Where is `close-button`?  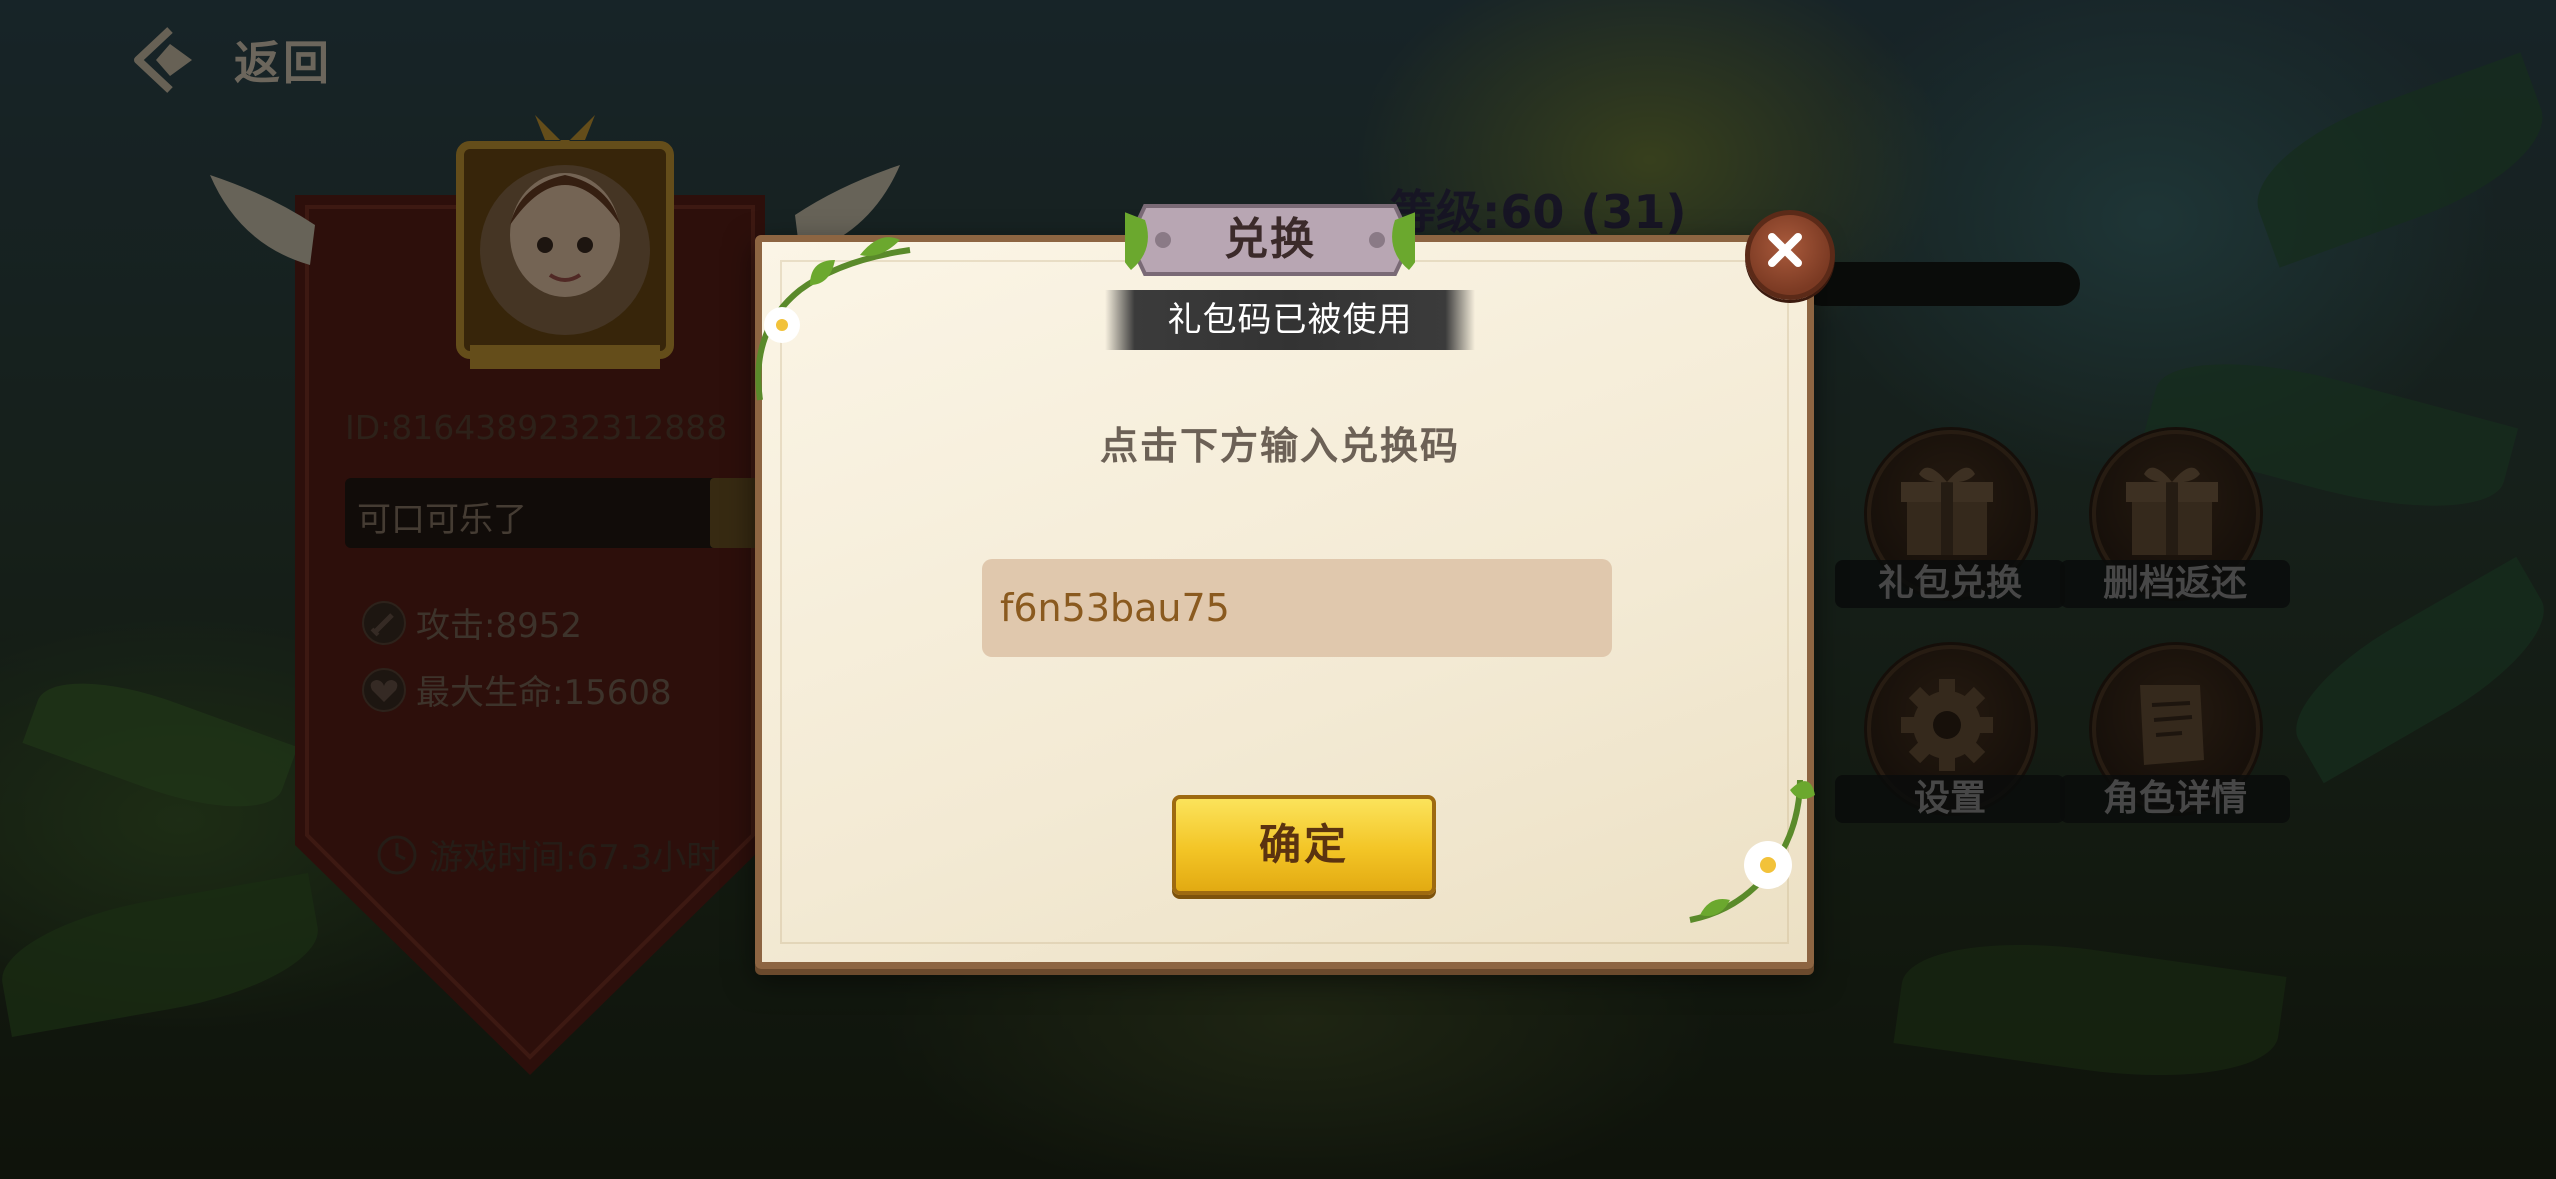
close-button is located at coordinates (1790, 255).